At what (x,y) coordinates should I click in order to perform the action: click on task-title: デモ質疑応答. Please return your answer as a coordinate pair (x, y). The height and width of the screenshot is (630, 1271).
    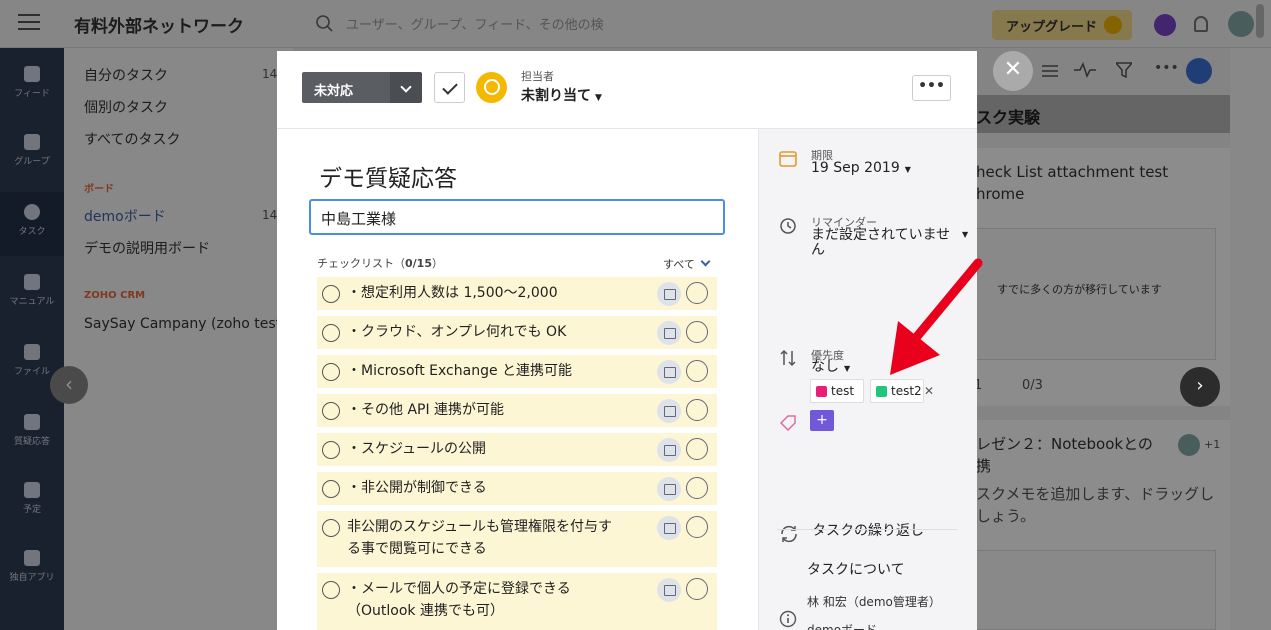
    Looking at the image, I should click on (388, 176).